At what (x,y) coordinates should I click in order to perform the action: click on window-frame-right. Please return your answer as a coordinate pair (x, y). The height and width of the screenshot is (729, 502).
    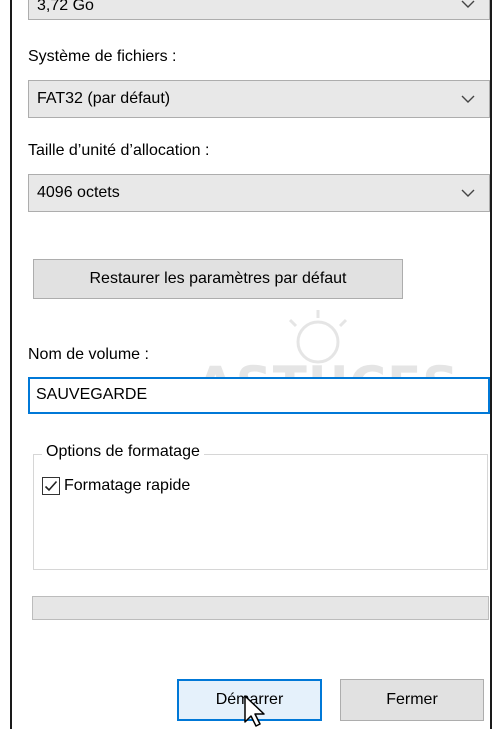
    Looking at the image, I should click on (496, 364).